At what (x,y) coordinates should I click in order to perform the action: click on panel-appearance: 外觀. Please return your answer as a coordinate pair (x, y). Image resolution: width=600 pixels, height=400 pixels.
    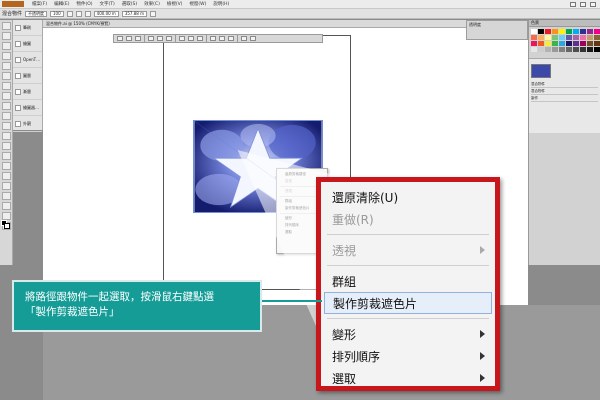
    Looking at the image, I should click on (27, 124).